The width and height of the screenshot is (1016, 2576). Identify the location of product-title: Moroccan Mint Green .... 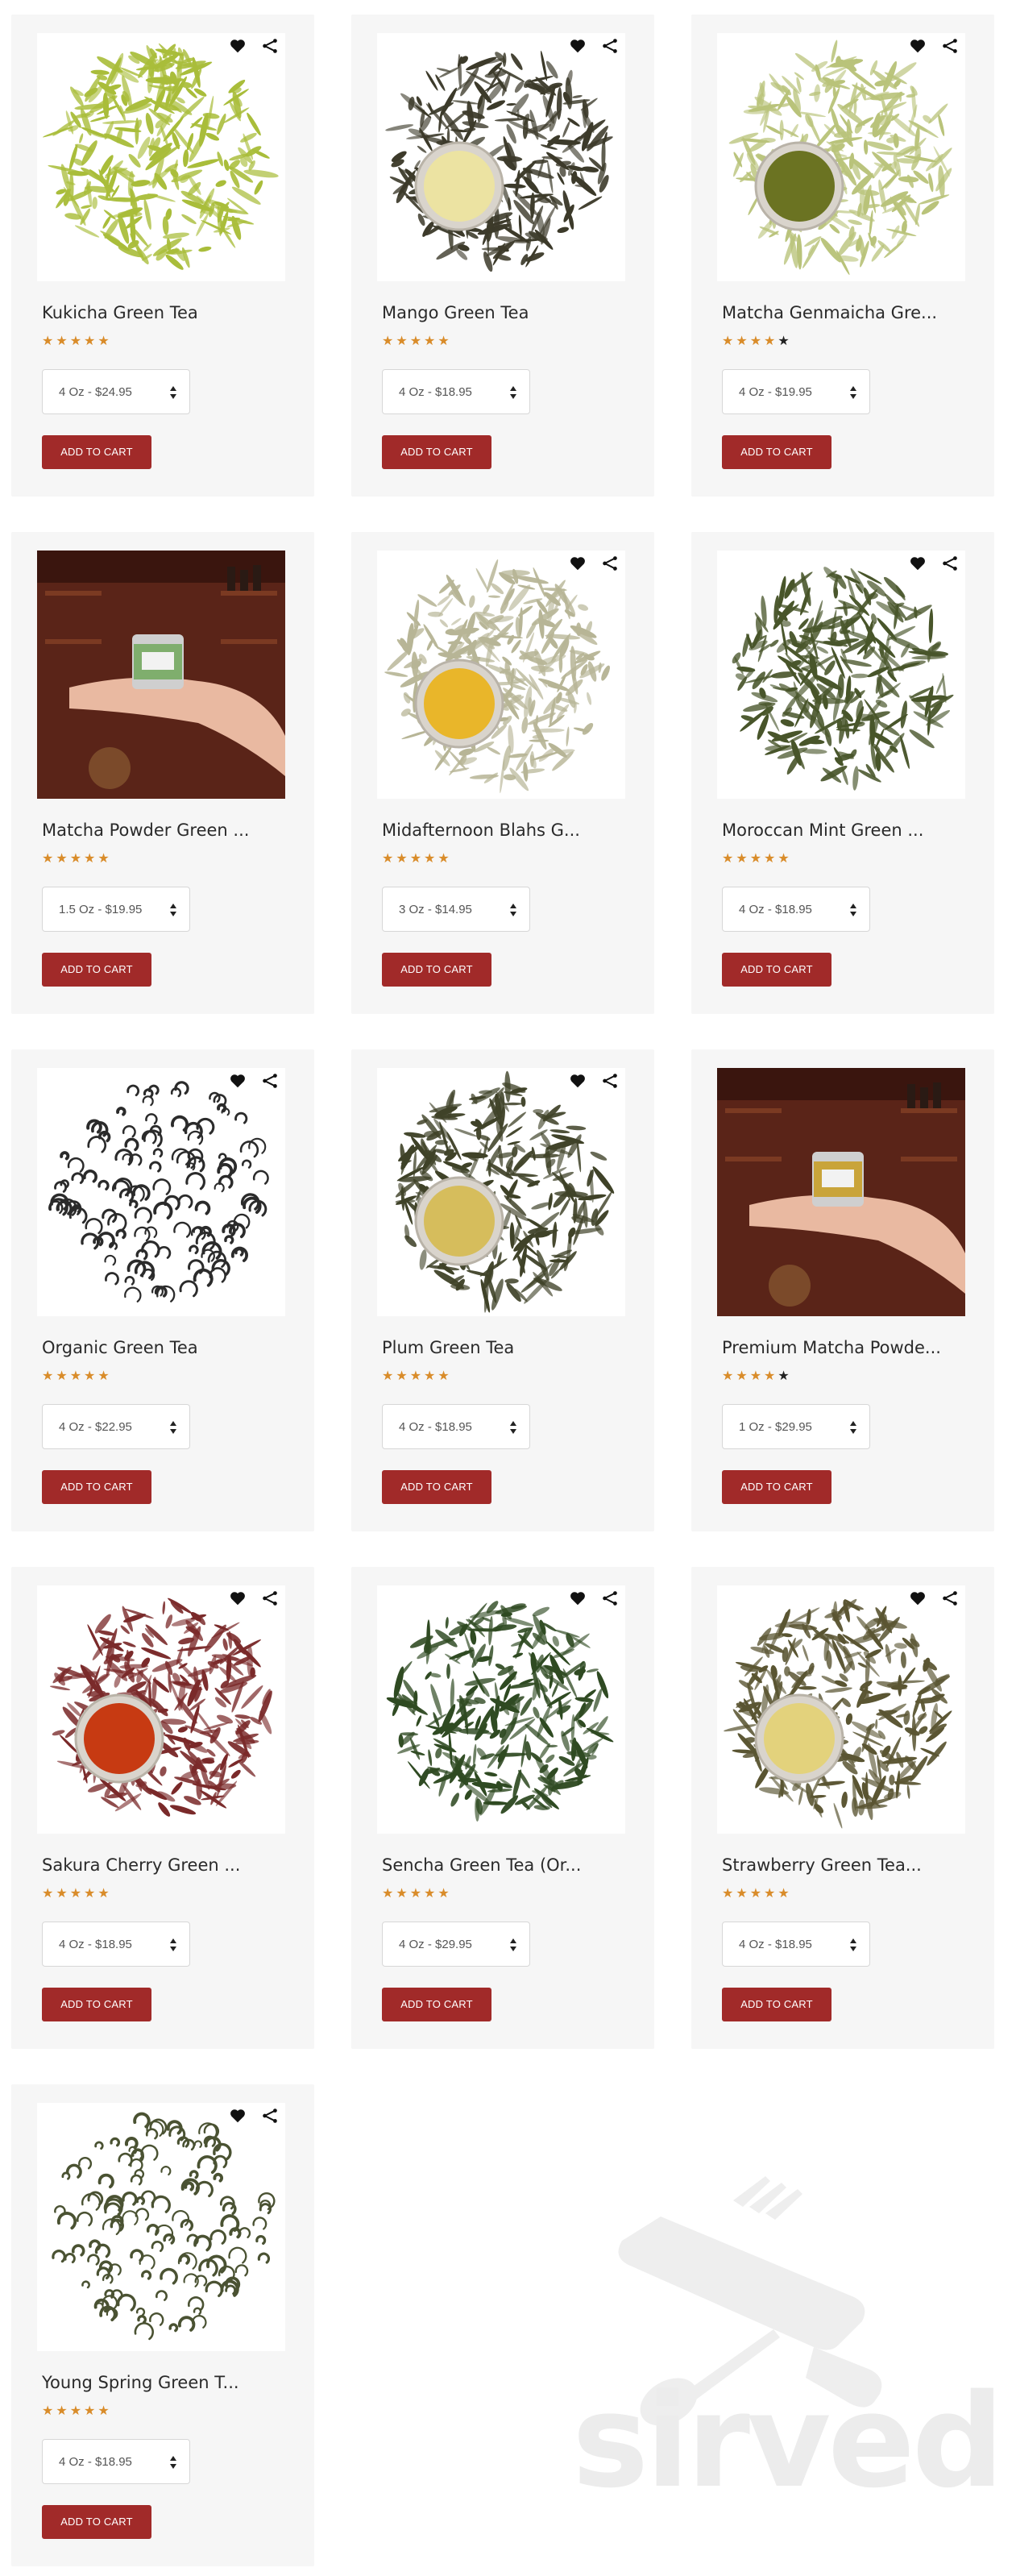
(847, 830).